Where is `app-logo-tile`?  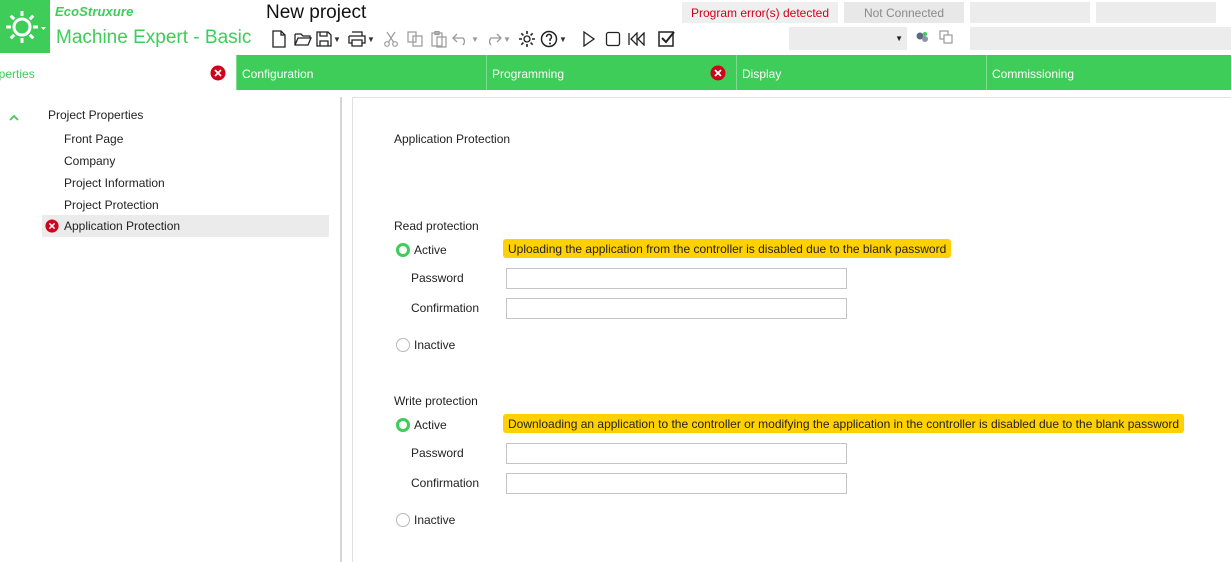 app-logo-tile is located at coordinates (25, 26).